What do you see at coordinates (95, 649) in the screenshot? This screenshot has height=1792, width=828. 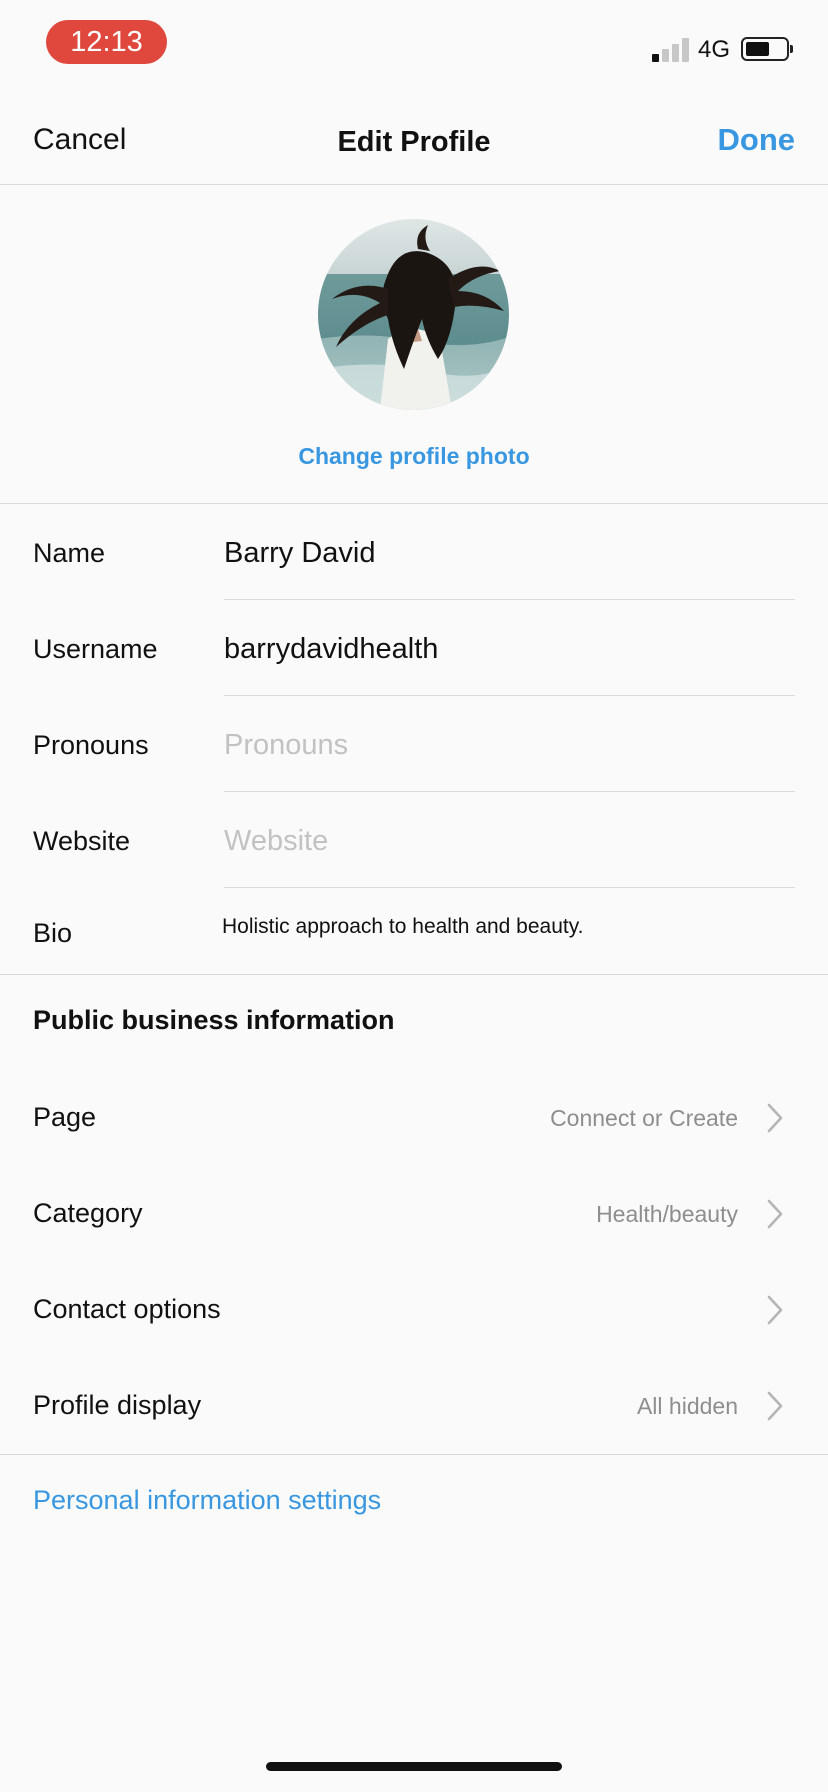 I see `username-label: Username` at bounding box center [95, 649].